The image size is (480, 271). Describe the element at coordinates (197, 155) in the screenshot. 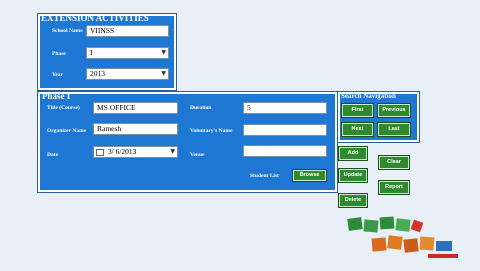

I see `venue-label: Venue` at that location.